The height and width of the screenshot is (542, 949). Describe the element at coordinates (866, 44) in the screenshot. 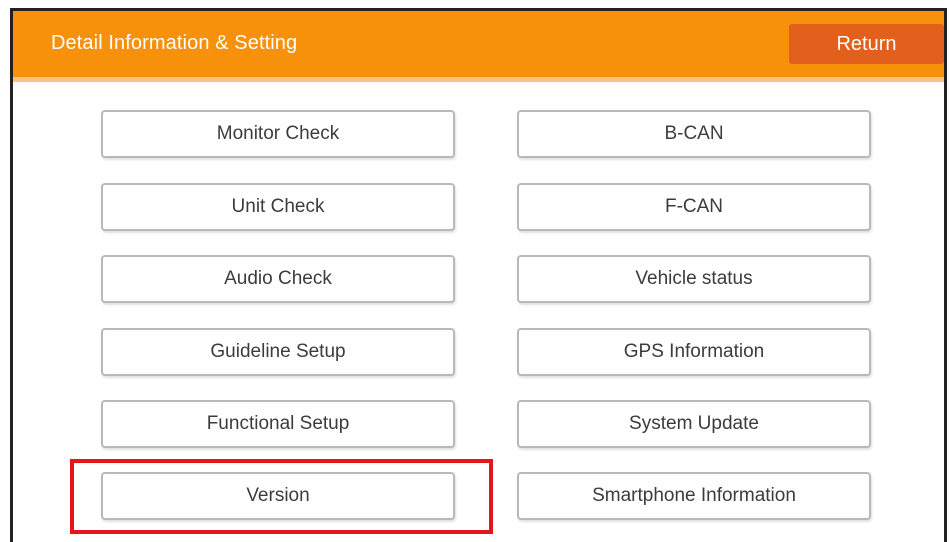

I see `return-button: Return` at that location.